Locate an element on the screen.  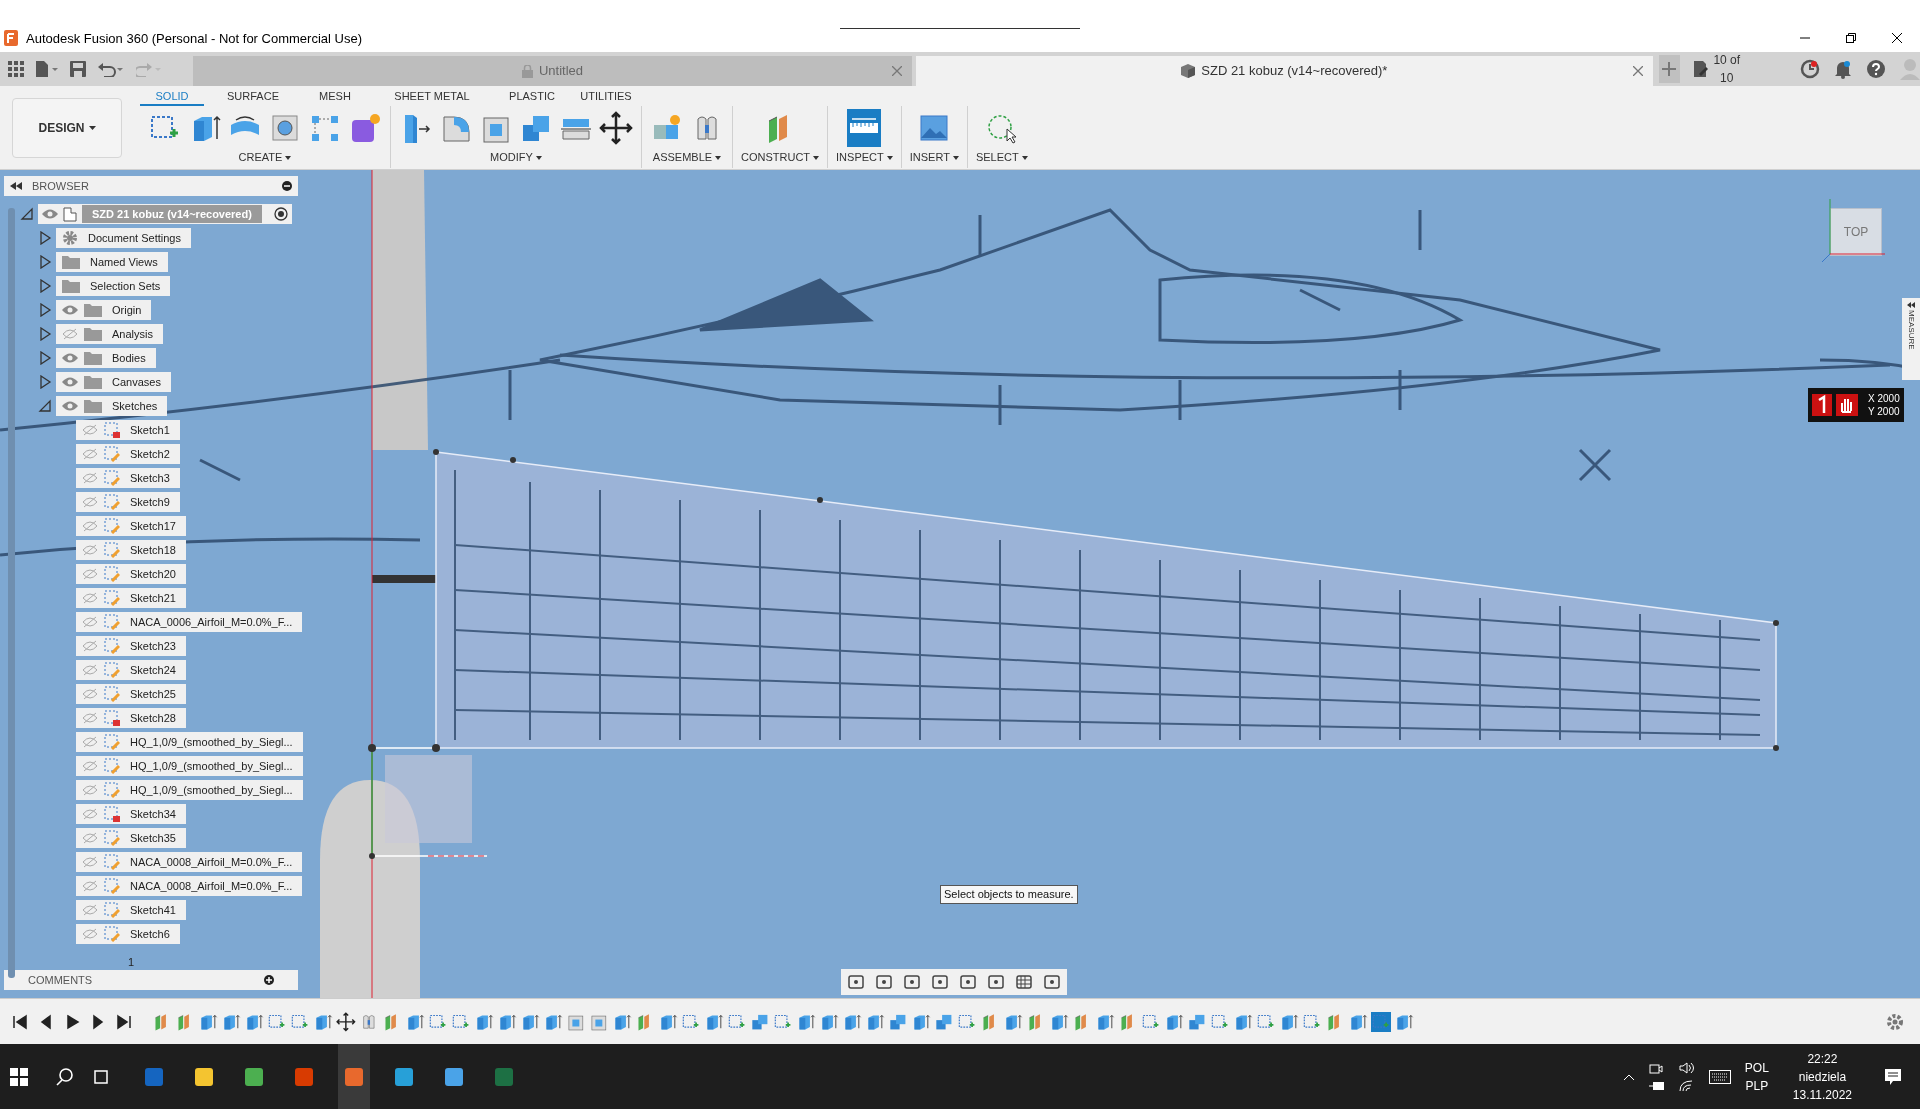
bell-icon is located at coordinates (1843, 69).